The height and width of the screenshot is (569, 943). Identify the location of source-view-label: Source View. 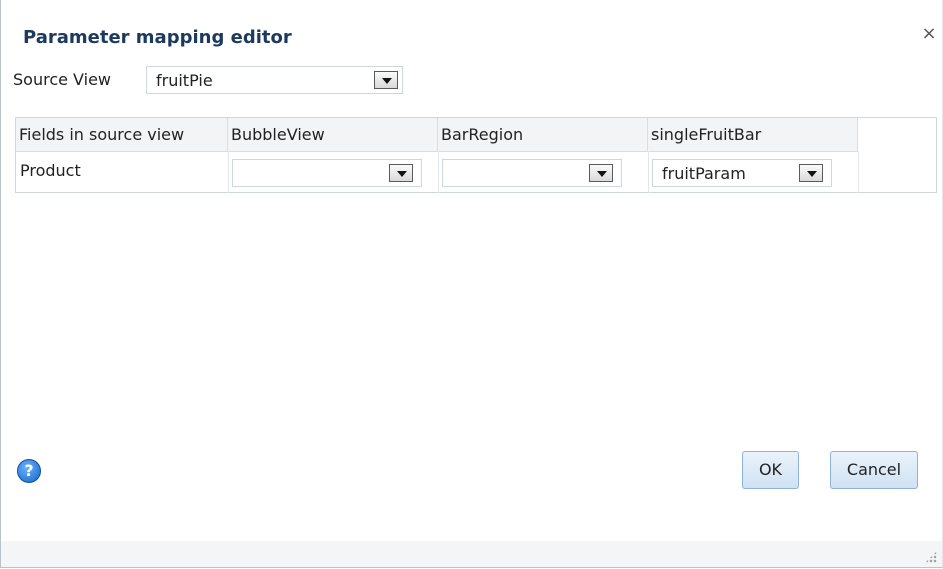
(62, 79).